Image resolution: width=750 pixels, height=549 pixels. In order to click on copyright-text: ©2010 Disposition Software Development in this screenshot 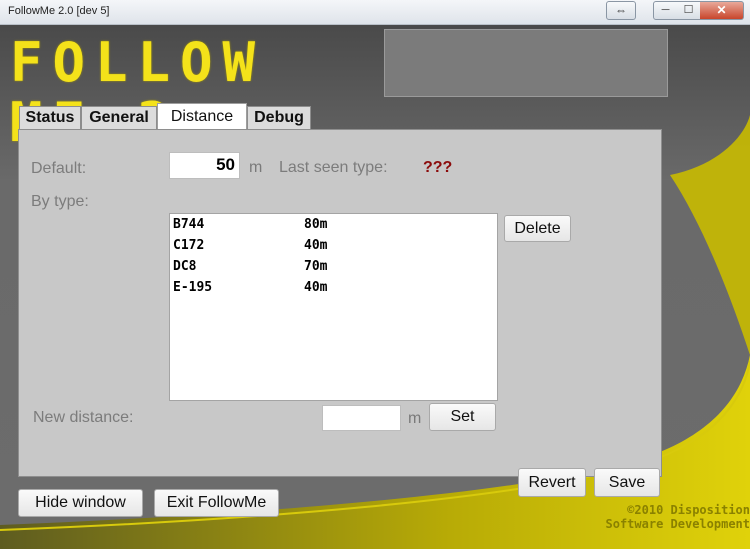, I will do `click(667, 517)`.